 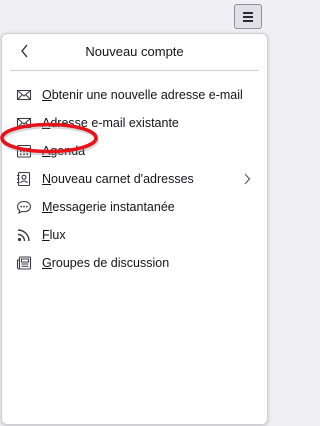 What do you see at coordinates (54, 235) in the screenshot?
I see `menu-item-label: Flux` at bounding box center [54, 235].